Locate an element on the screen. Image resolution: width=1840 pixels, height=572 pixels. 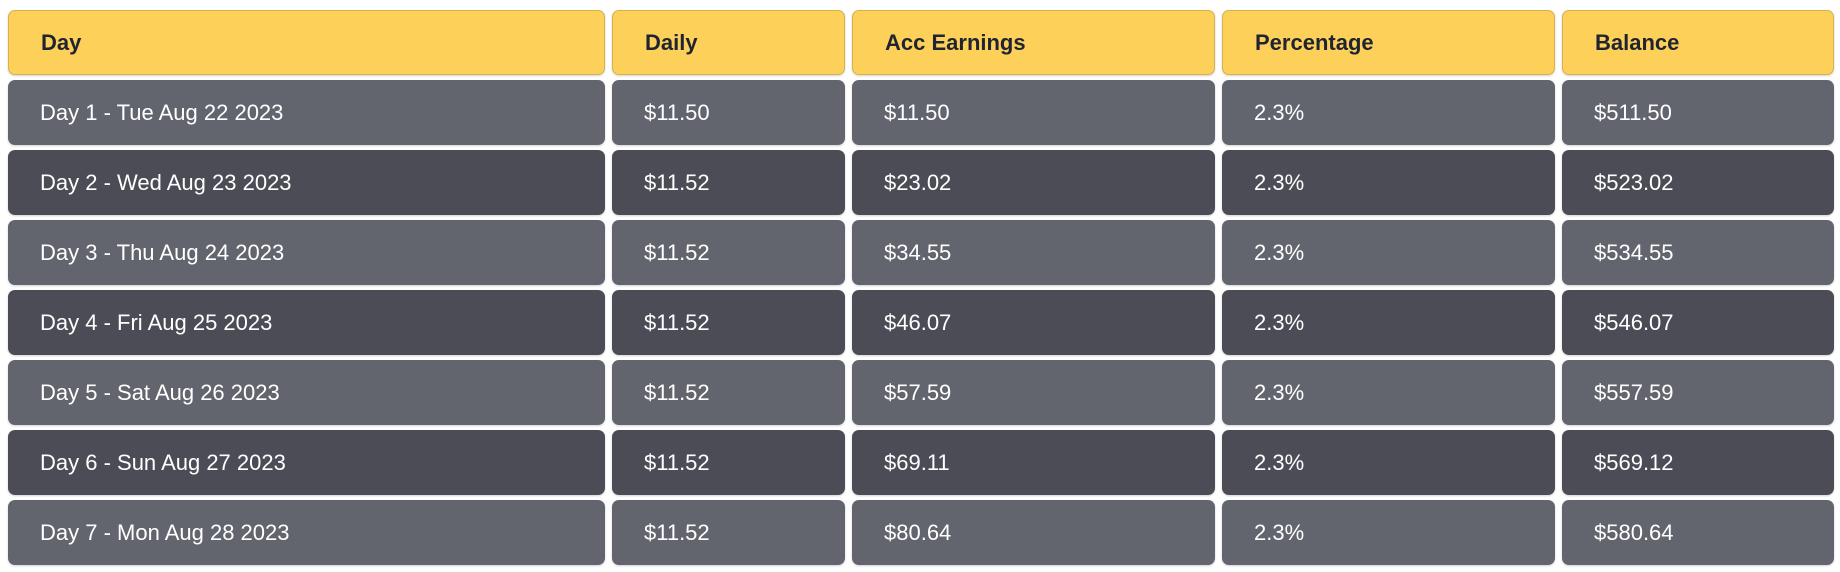
day-cell: Day 2 - Wed Aug 23 2023 is located at coordinates (306, 182).